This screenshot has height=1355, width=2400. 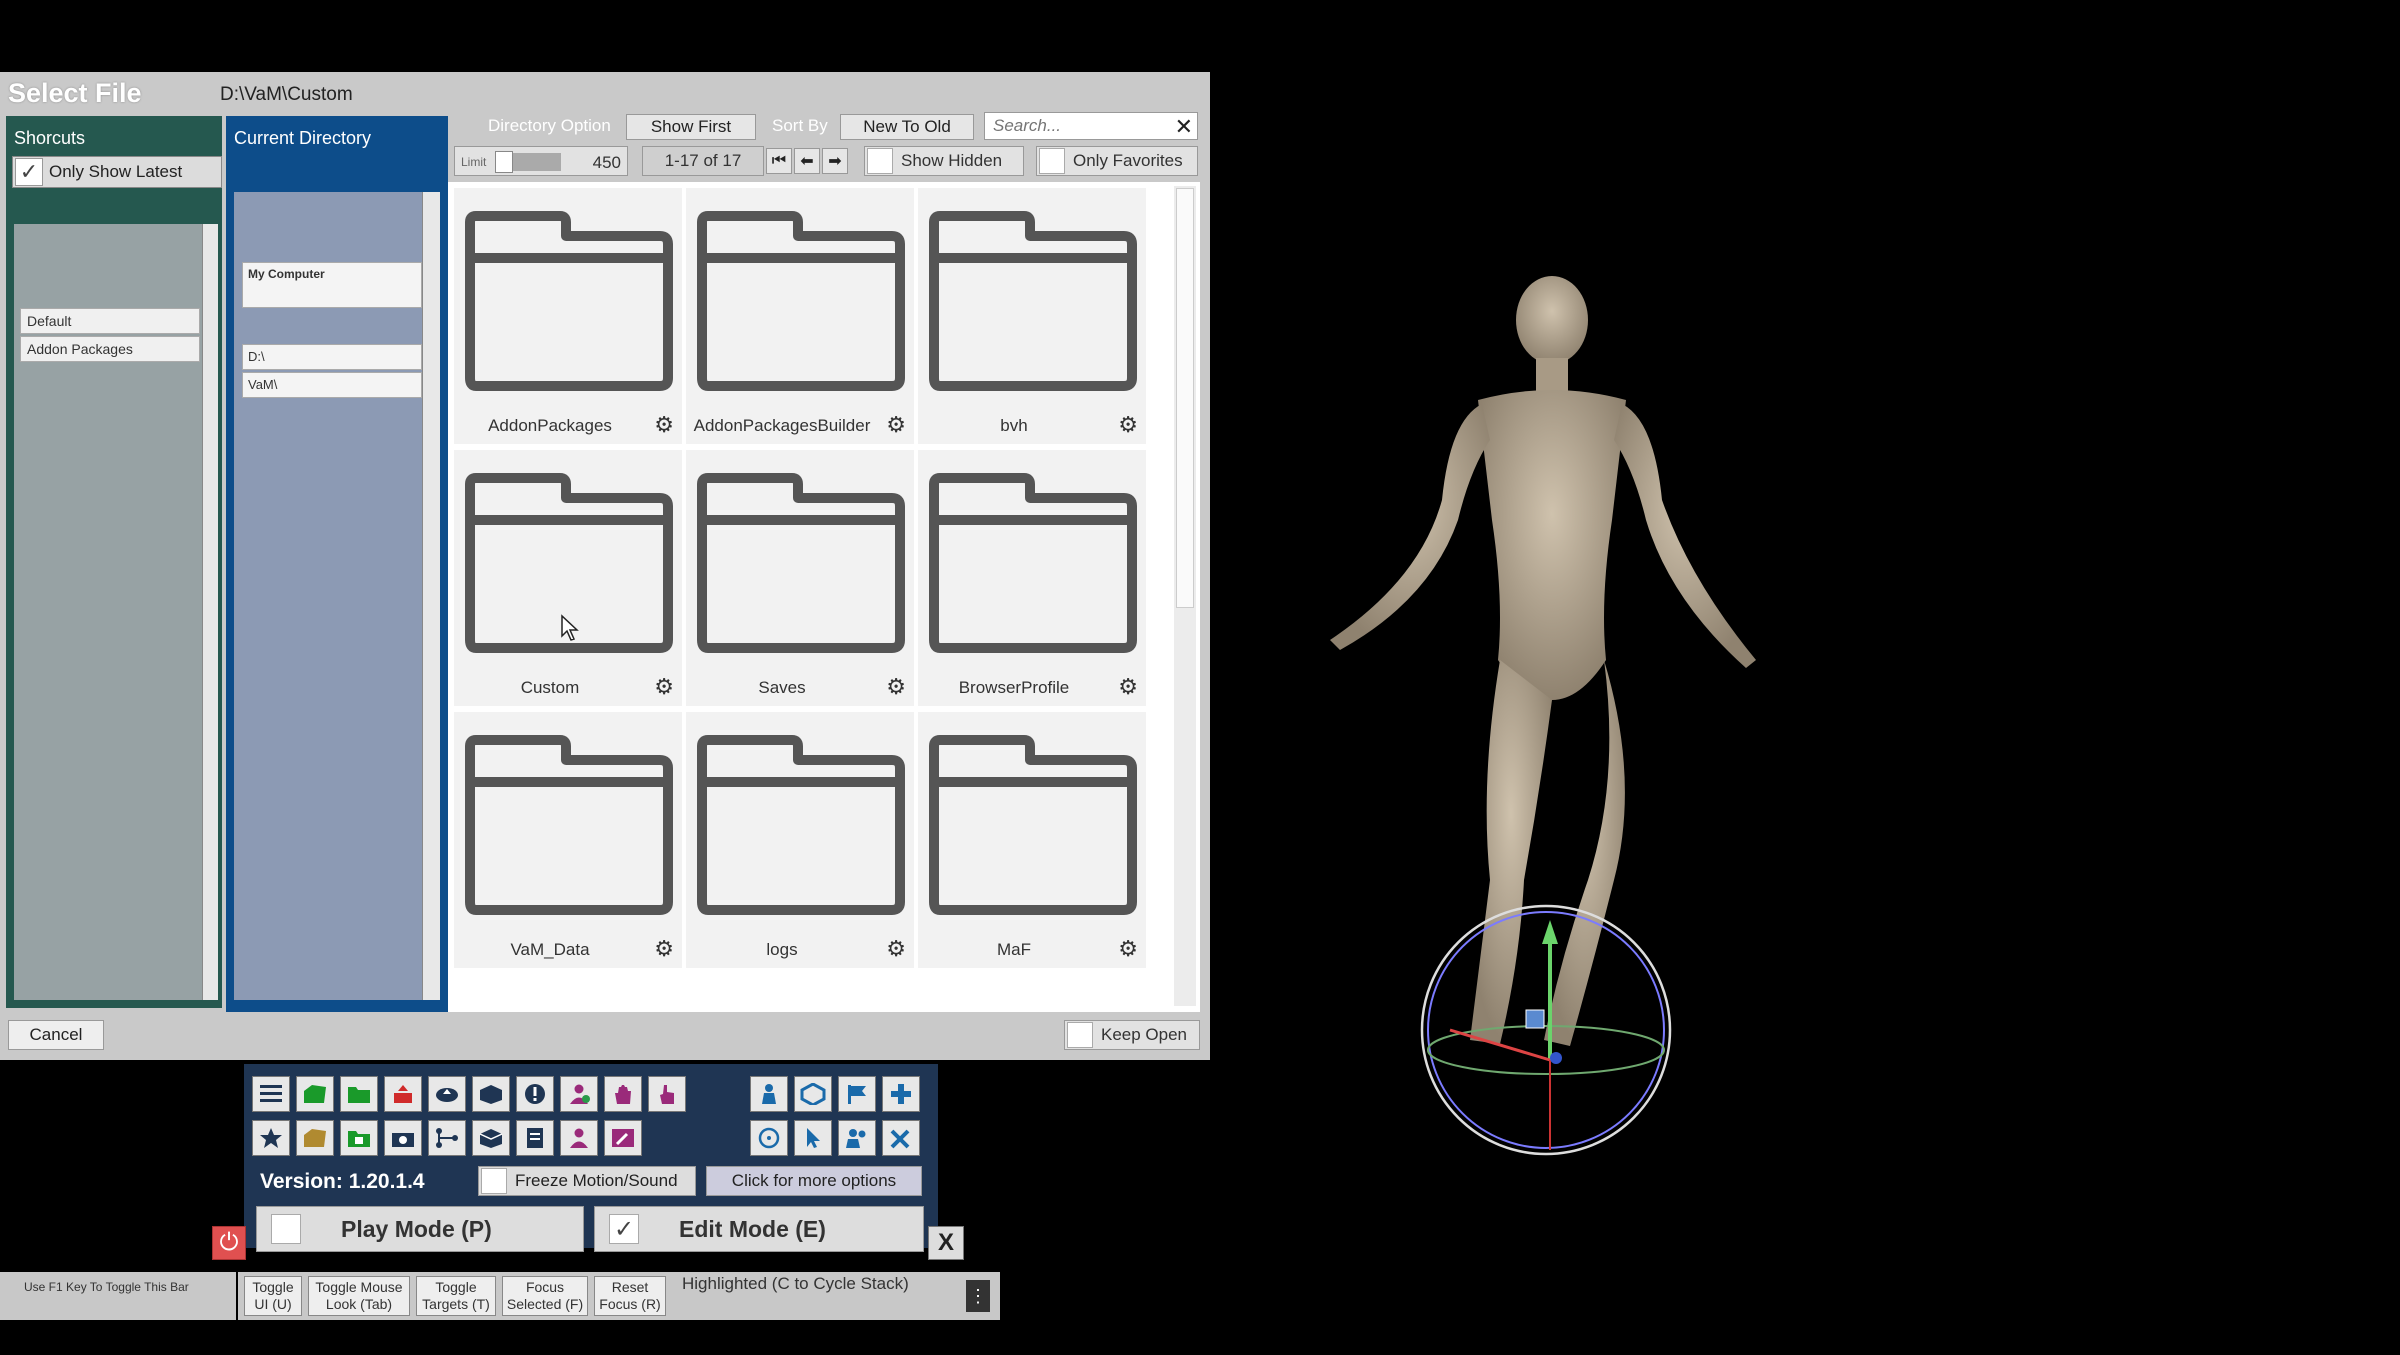 What do you see at coordinates (447, 1094) in the screenshot?
I see `cloud-upload-icon` at bounding box center [447, 1094].